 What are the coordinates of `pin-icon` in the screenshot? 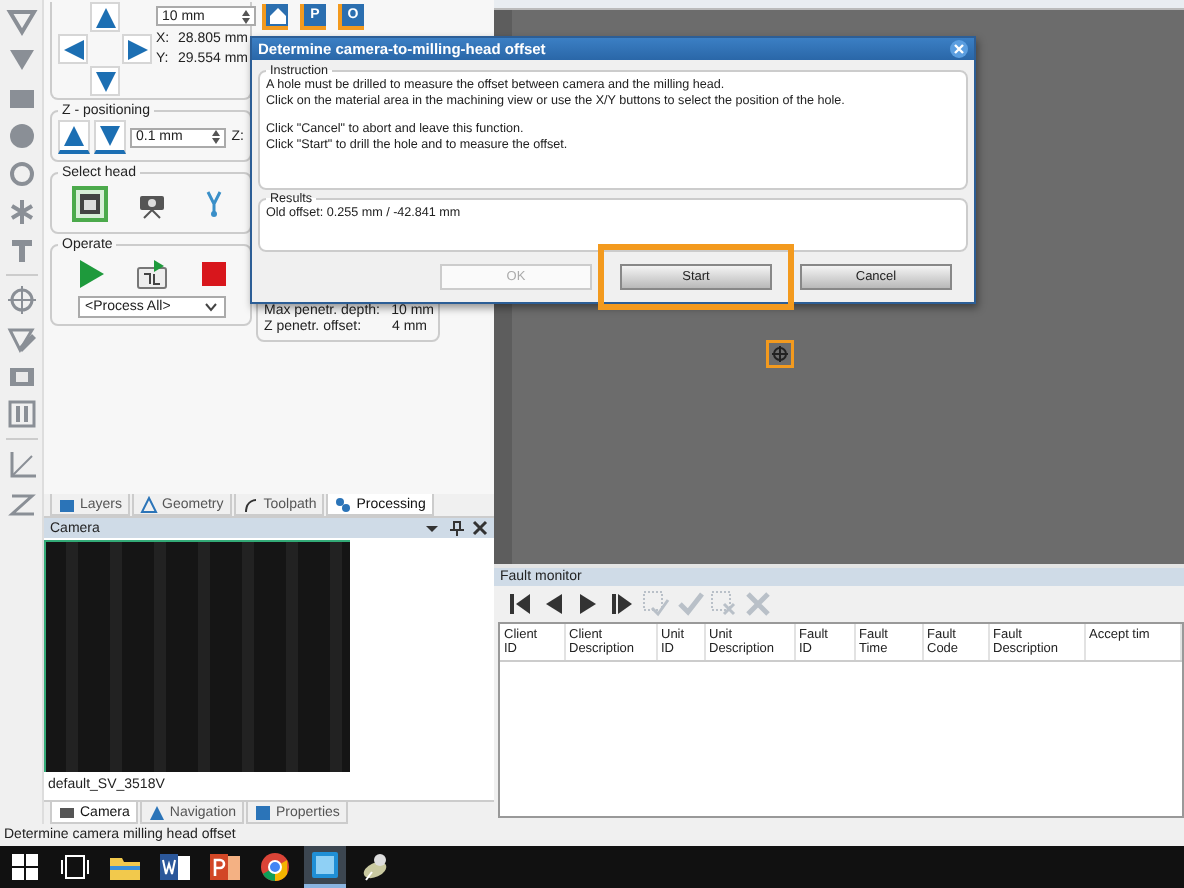 It's located at (456, 528).